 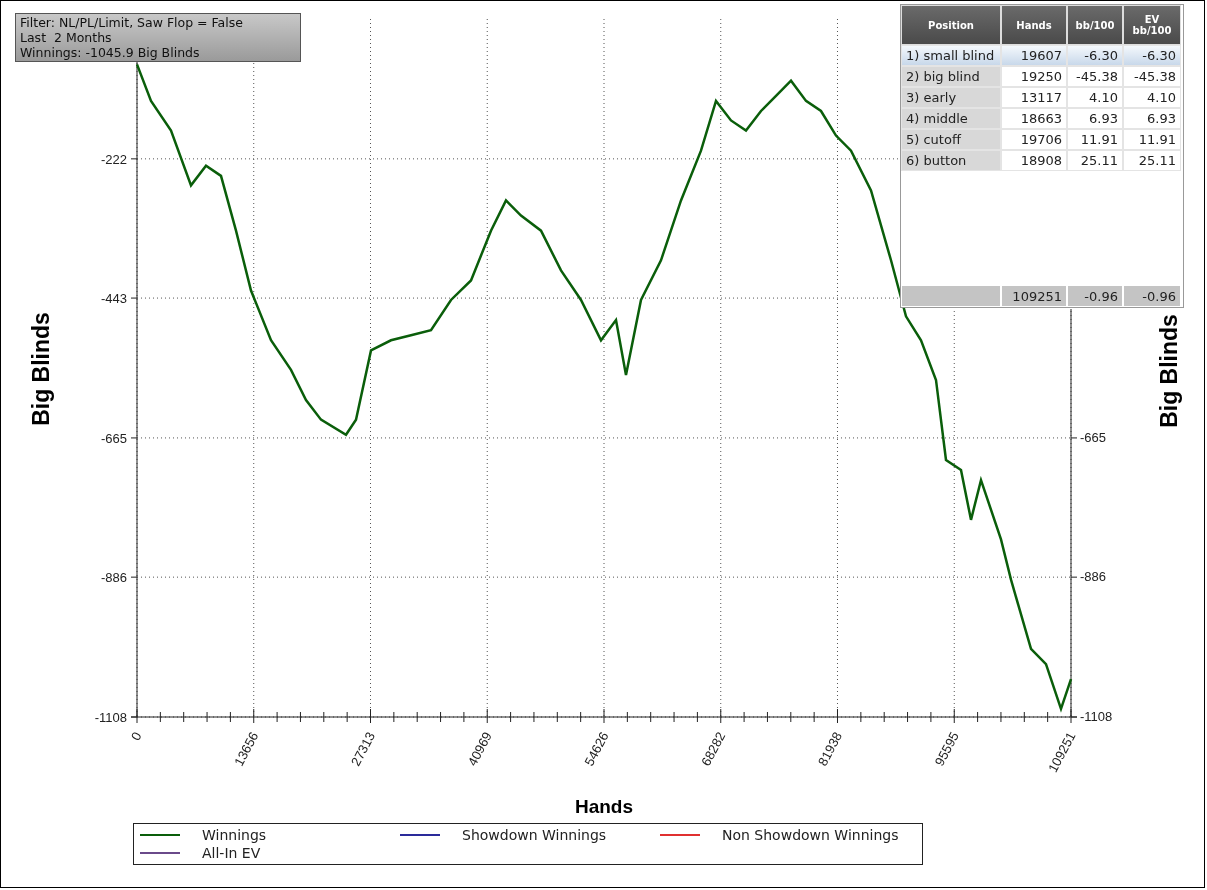 What do you see at coordinates (951, 55) in the screenshot?
I see `table-cell: 1) small blind` at bounding box center [951, 55].